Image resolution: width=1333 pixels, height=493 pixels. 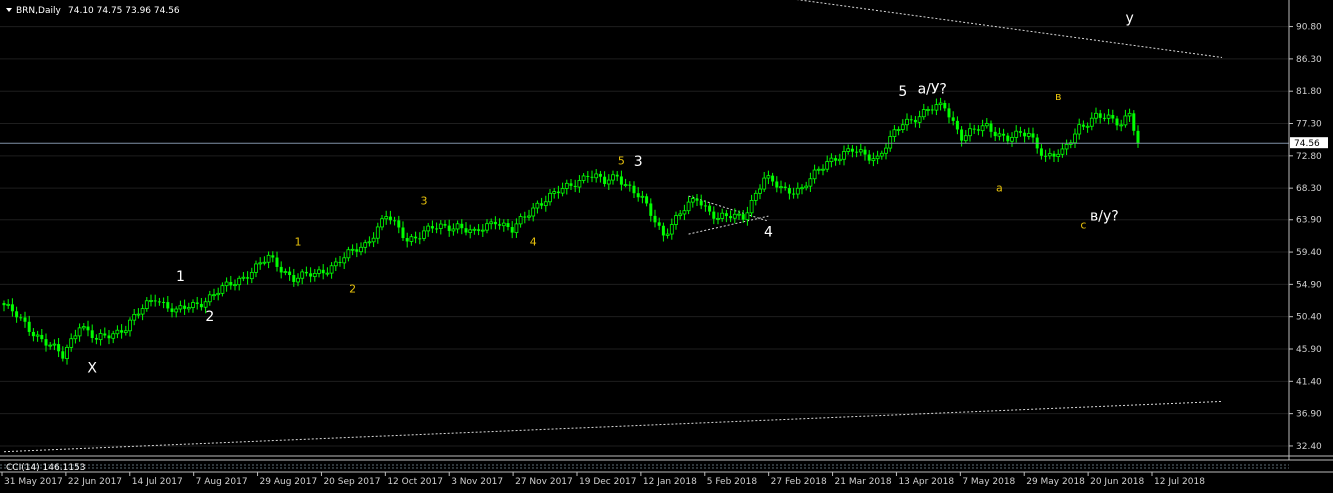 I want to click on time-tick-label: 29 Aug 2017, so click(x=289, y=482).